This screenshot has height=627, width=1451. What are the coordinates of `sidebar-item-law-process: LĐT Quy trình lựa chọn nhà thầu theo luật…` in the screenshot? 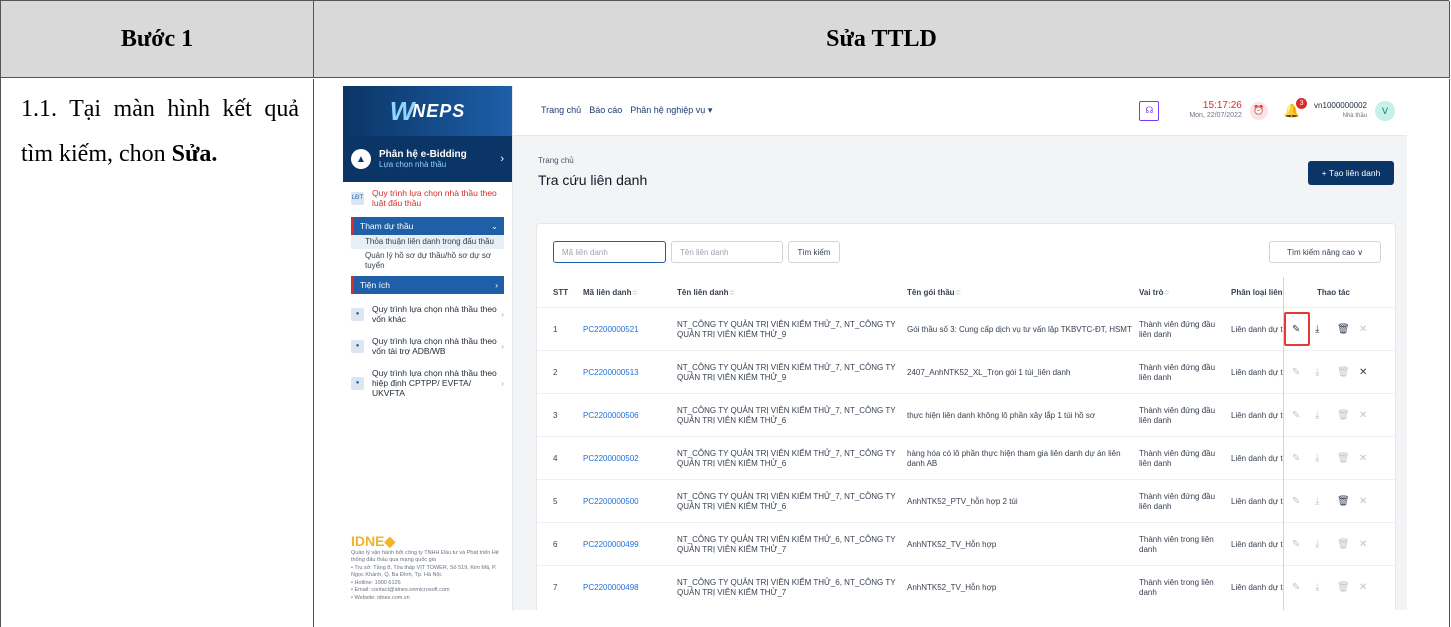 It's located at (427, 198).